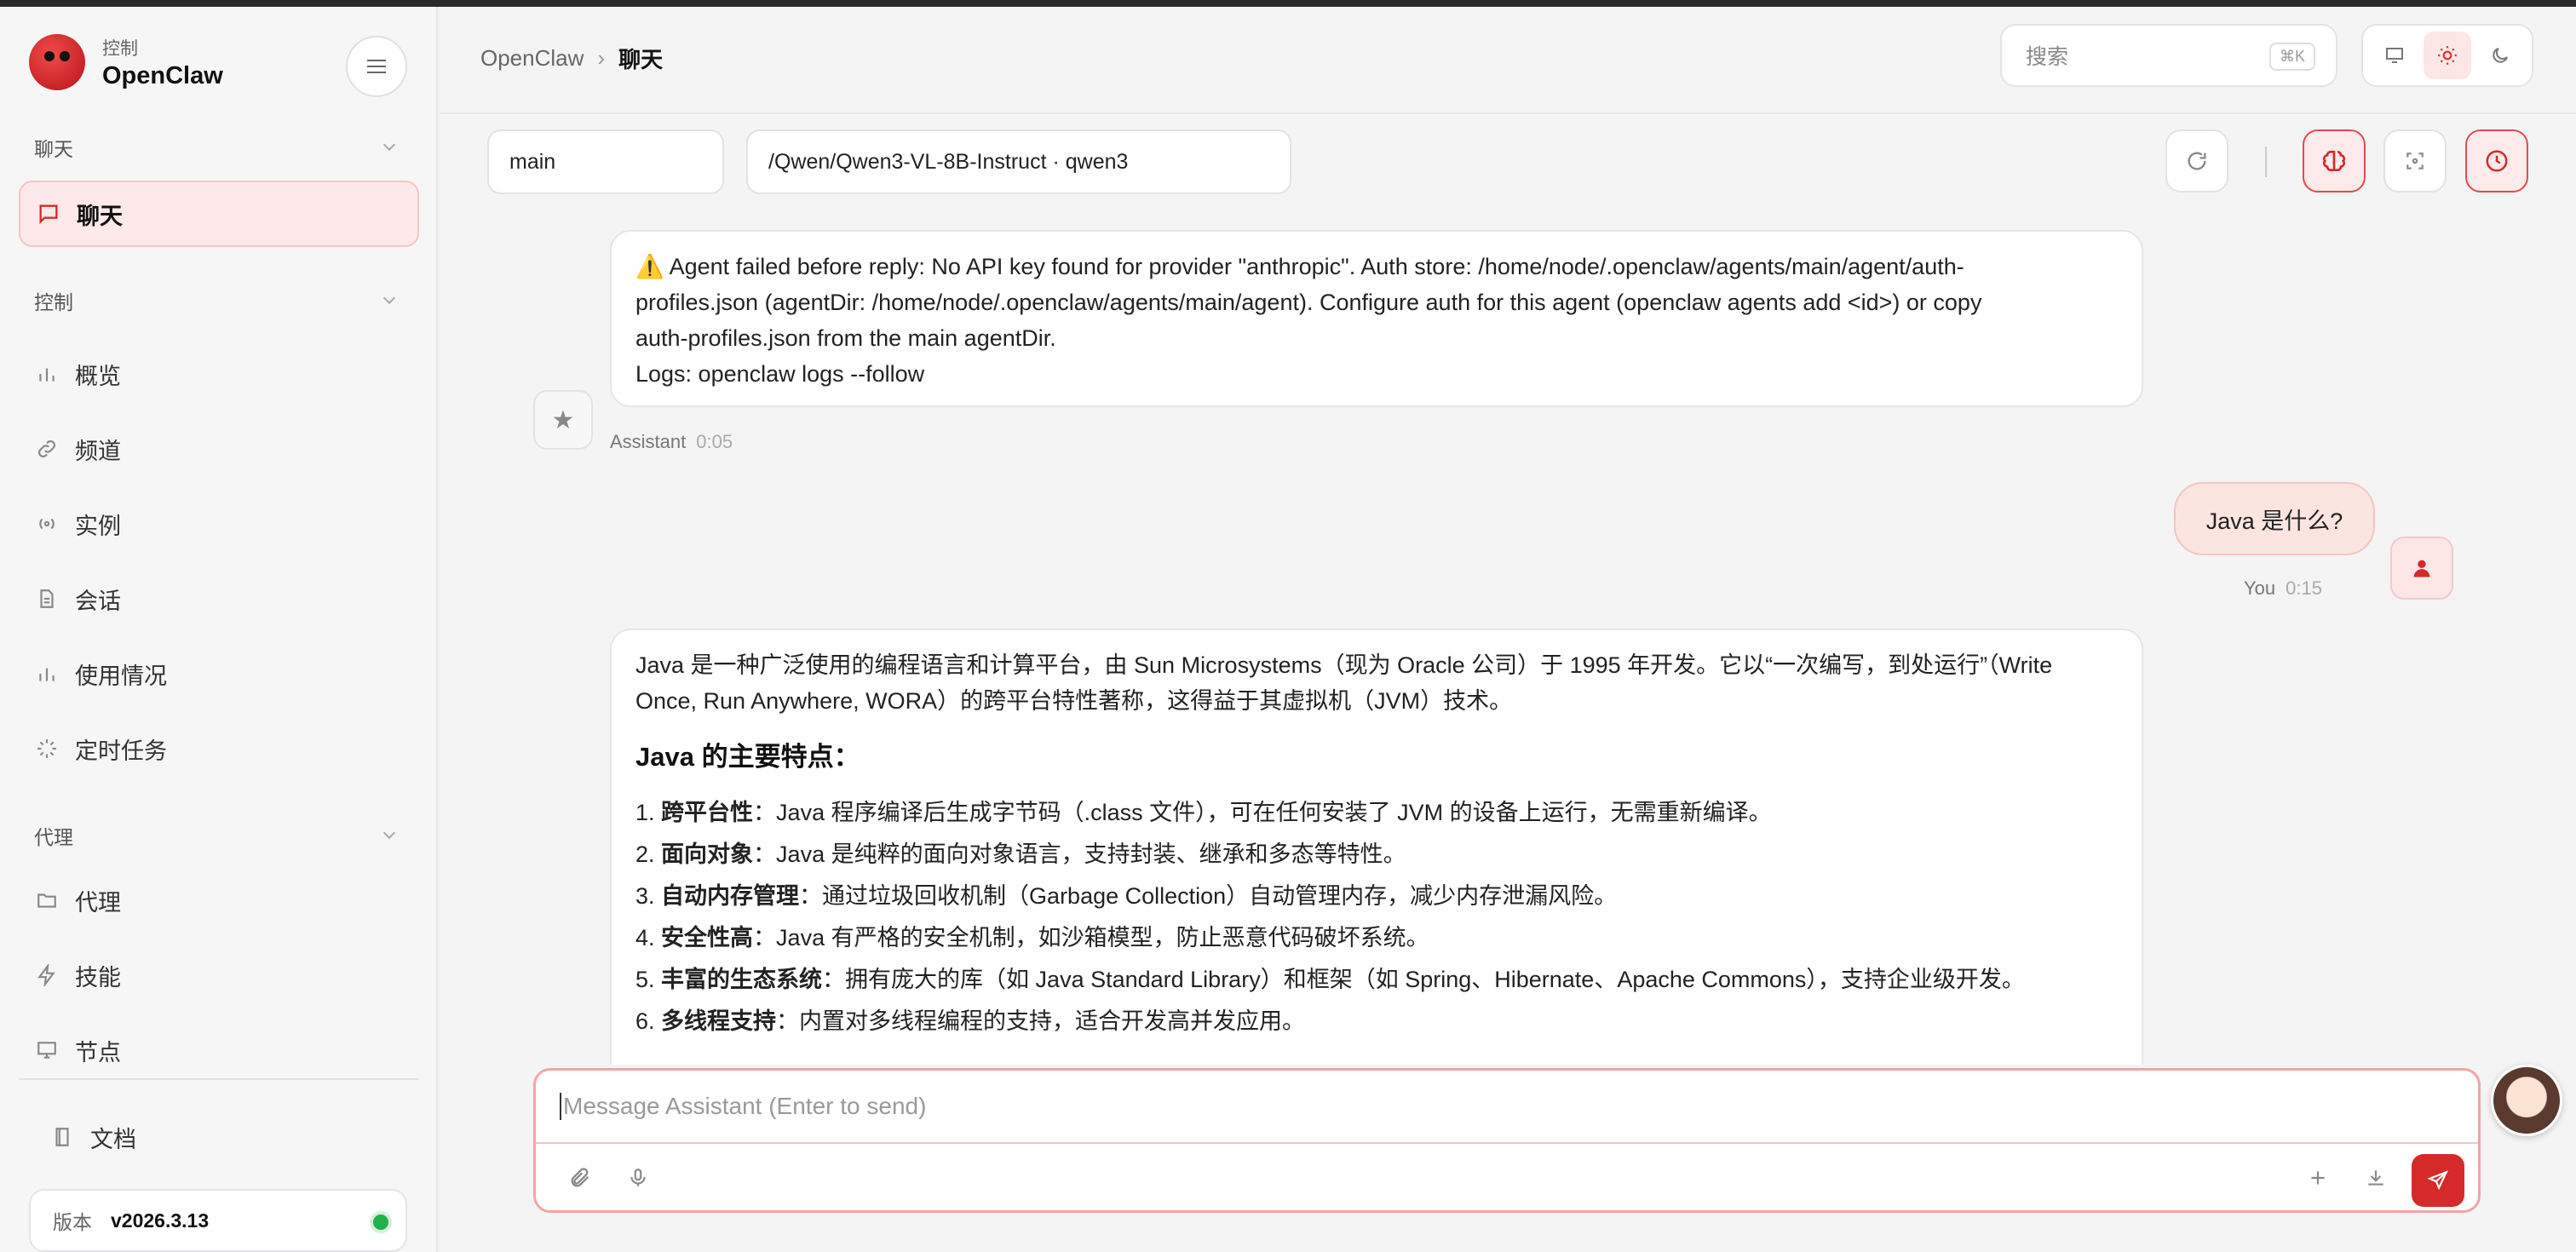 This screenshot has width=2576, height=1252. What do you see at coordinates (162, 75) in the screenshot?
I see `brand-name: OpenClaw` at bounding box center [162, 75].